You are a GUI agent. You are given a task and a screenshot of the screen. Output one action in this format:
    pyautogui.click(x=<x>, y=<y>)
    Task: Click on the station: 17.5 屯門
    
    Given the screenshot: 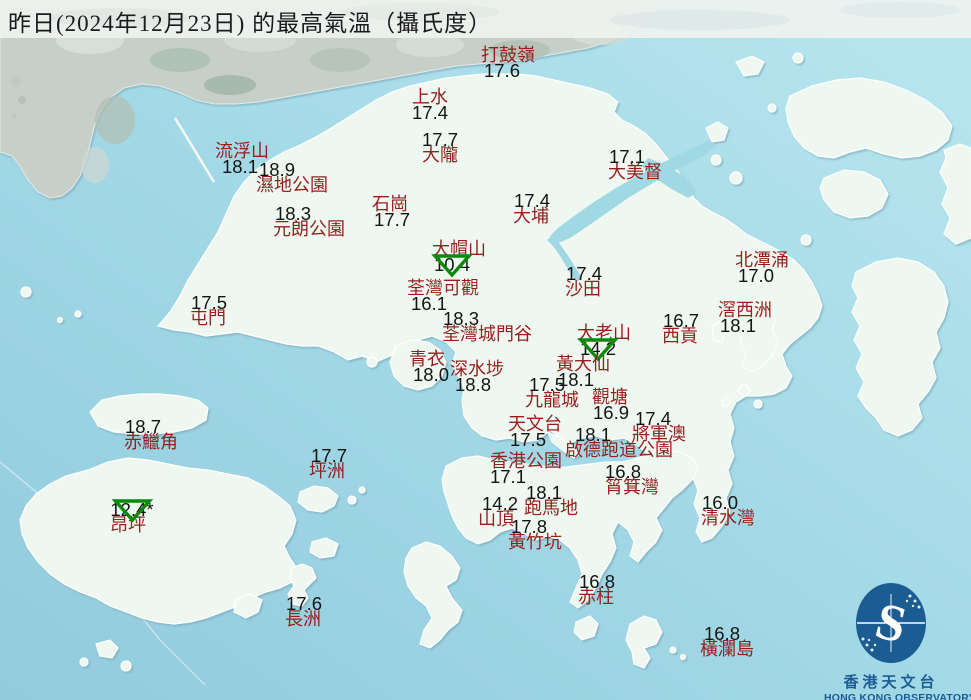 What is the action you would take?
    pyautogui.click(x=209, y=309)
    